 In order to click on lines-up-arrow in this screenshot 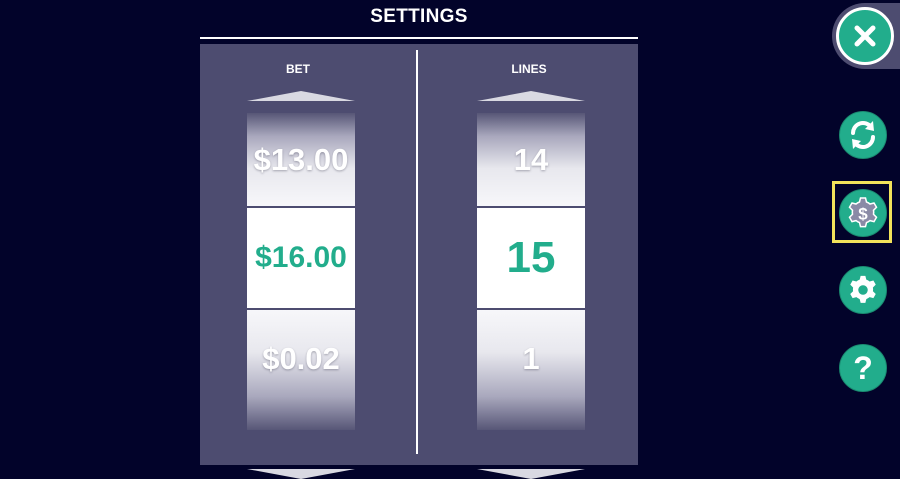, I will do `click(531, 96)`.